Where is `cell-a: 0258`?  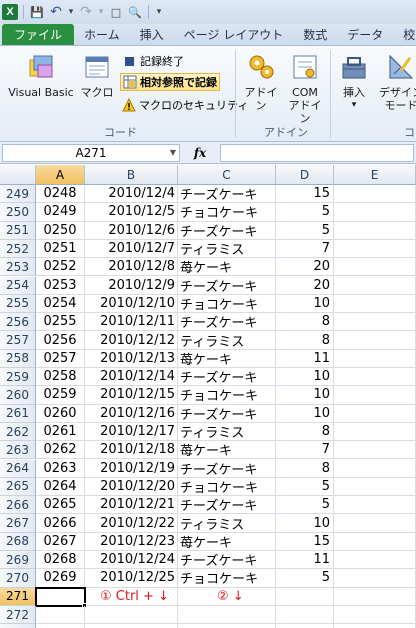
cell-a: 0258 is located at coordinates (60, 377).